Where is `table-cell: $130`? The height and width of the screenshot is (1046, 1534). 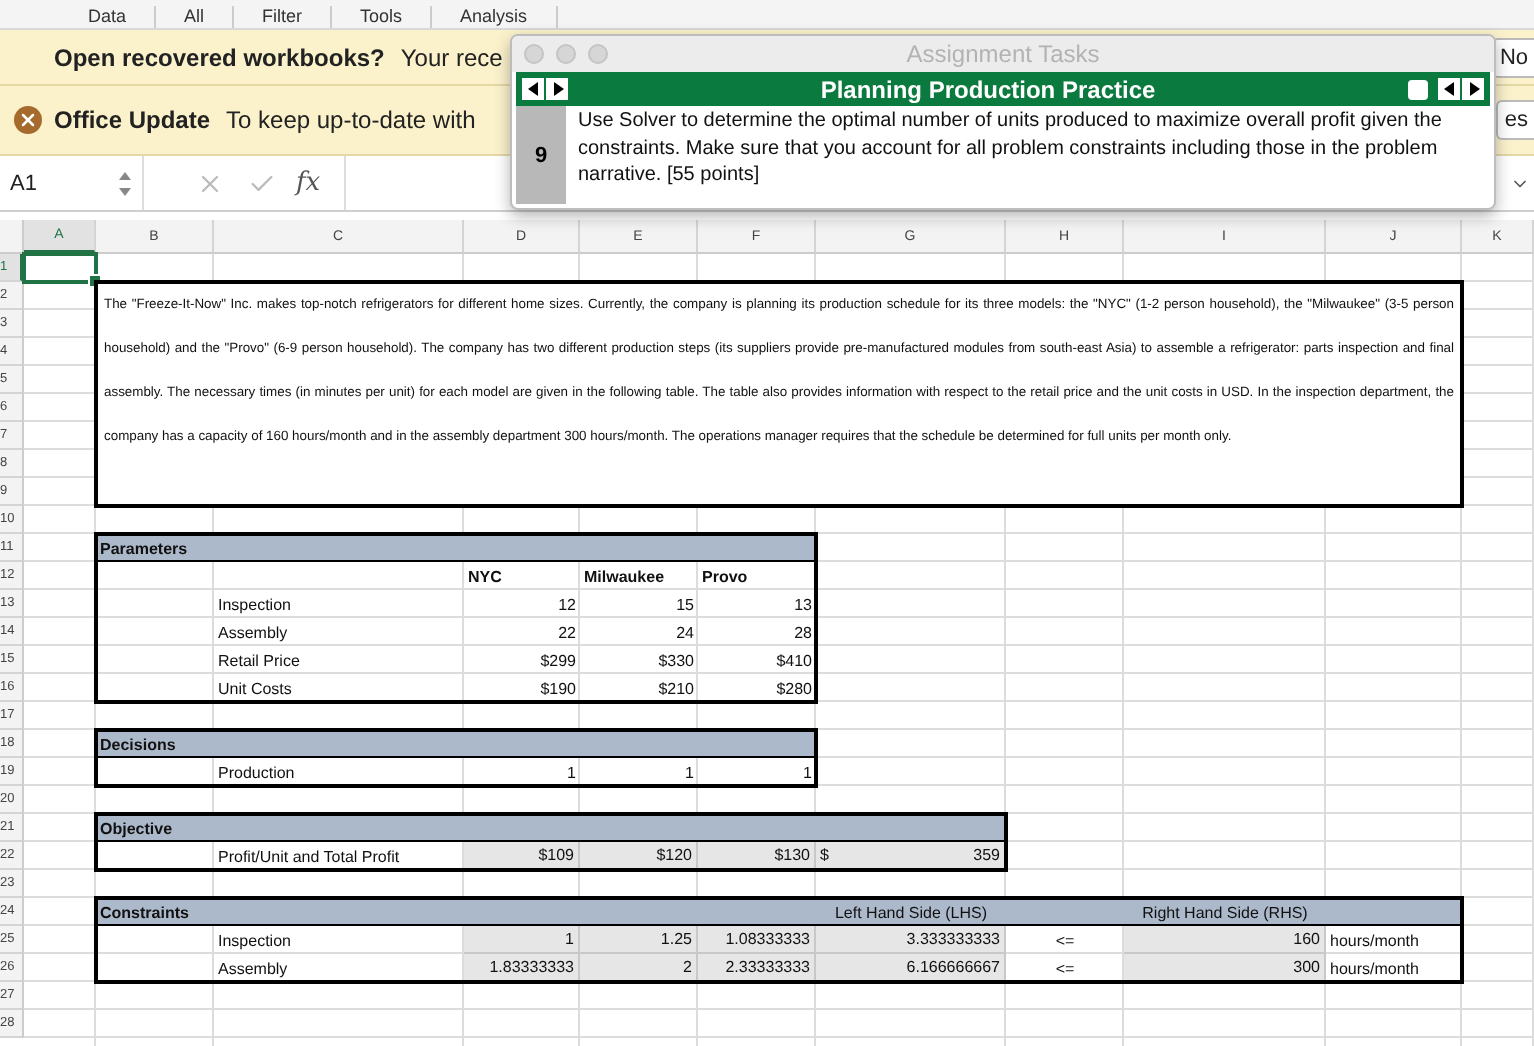 table-cell: $130 is located at coordinates (757, 856).